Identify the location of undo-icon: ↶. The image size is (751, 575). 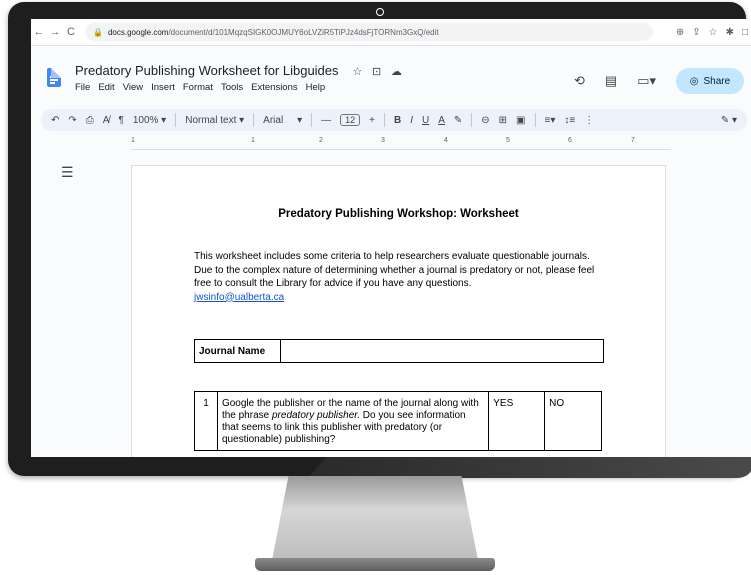
(55, 120).